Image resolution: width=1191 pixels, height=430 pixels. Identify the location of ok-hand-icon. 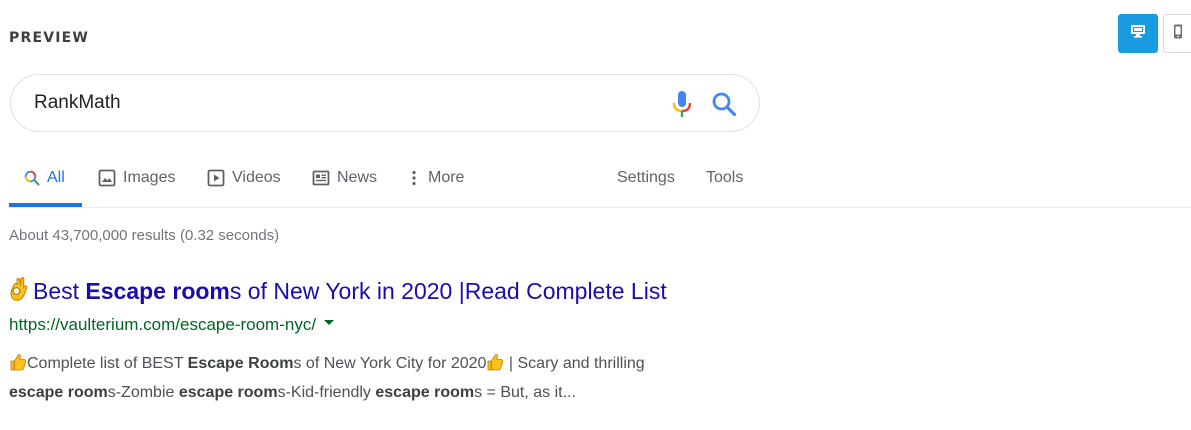
(21, 292).